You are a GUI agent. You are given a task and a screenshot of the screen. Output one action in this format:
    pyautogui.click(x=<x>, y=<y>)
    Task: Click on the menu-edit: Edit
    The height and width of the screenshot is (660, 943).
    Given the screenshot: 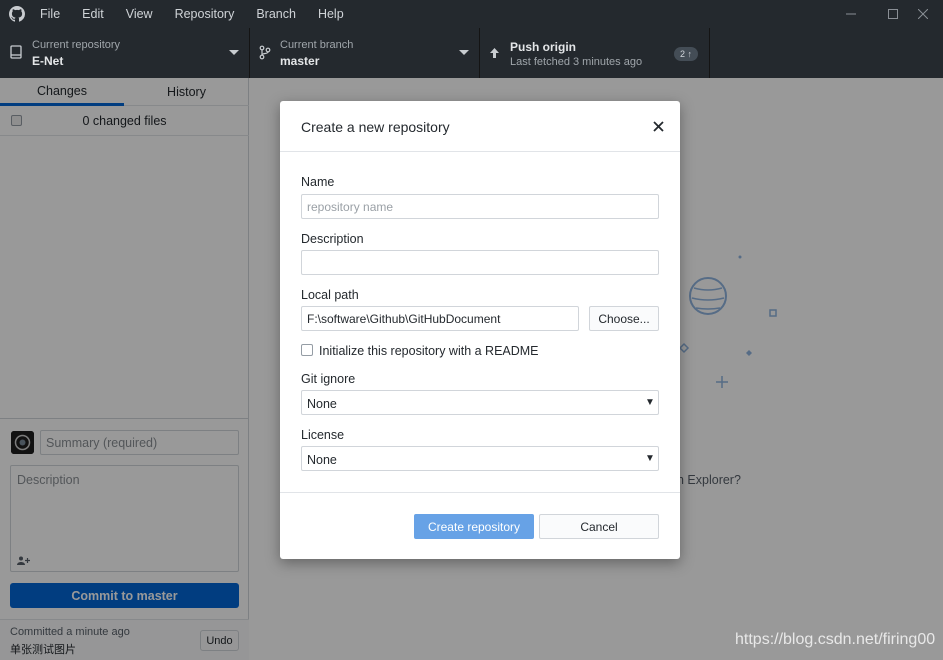 What is the action you would take?
    pyautogui.click(x=93, y=14)
    